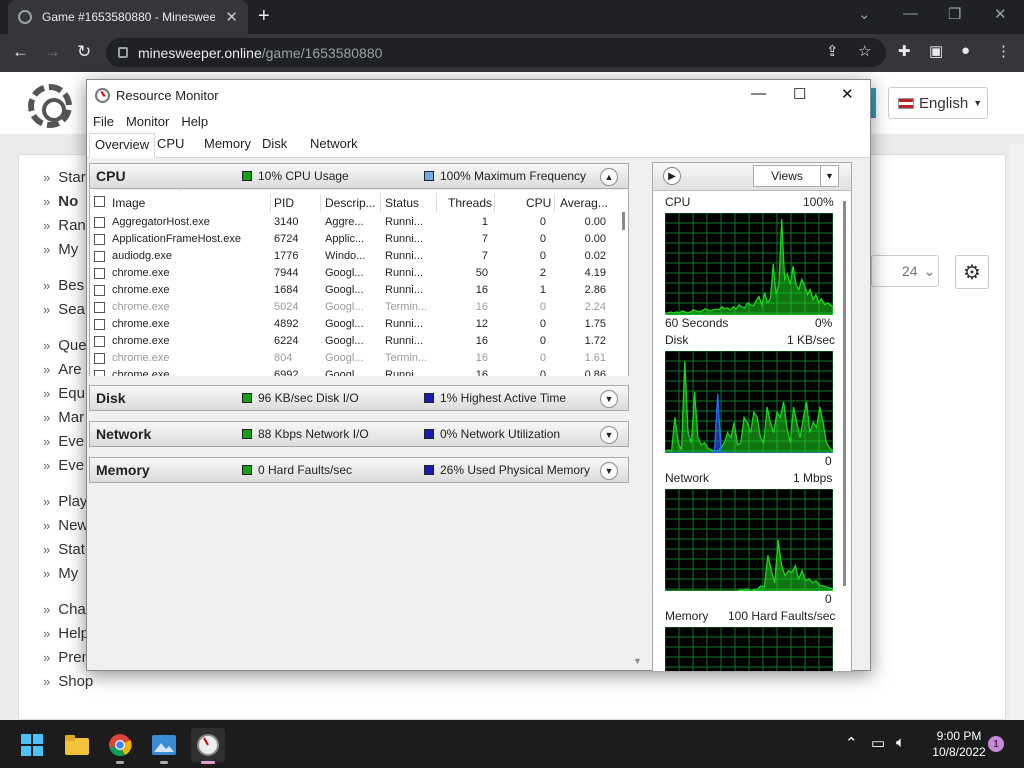 The height and width of the screenshot is (768, 1024). I want to click on menu-help: Help, so click(194, 121).